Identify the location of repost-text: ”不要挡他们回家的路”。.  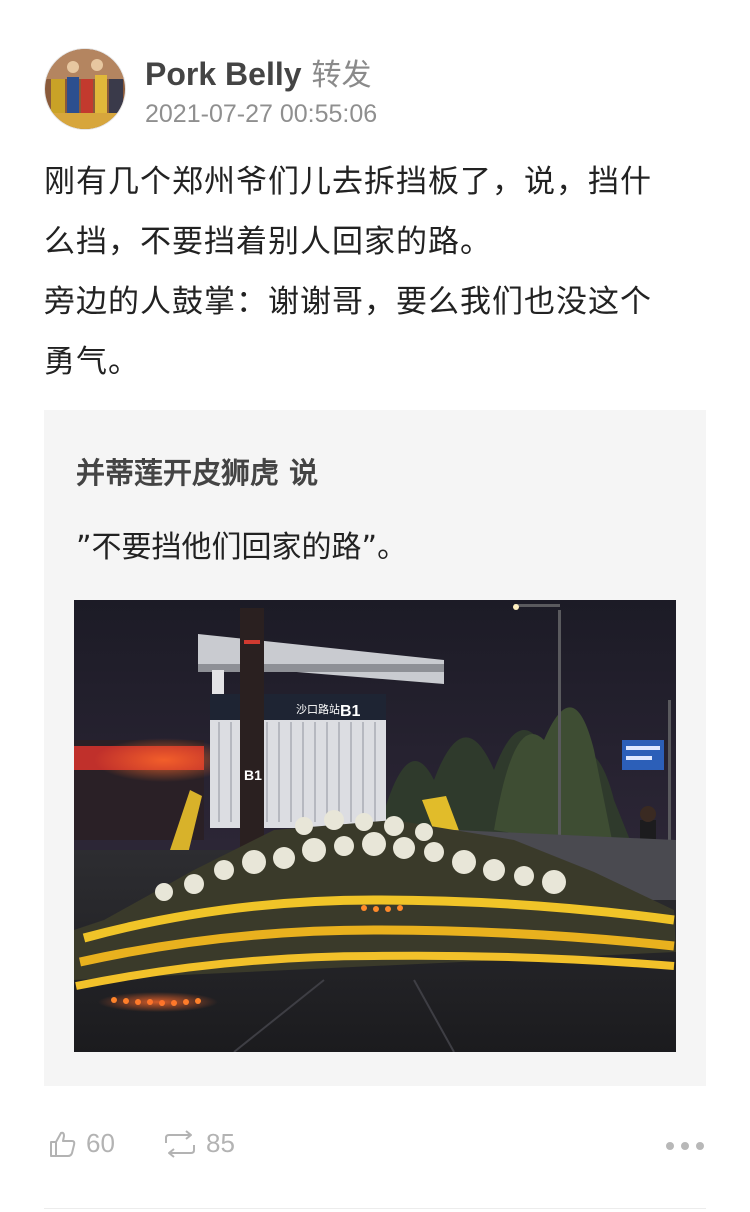
(242, 547).